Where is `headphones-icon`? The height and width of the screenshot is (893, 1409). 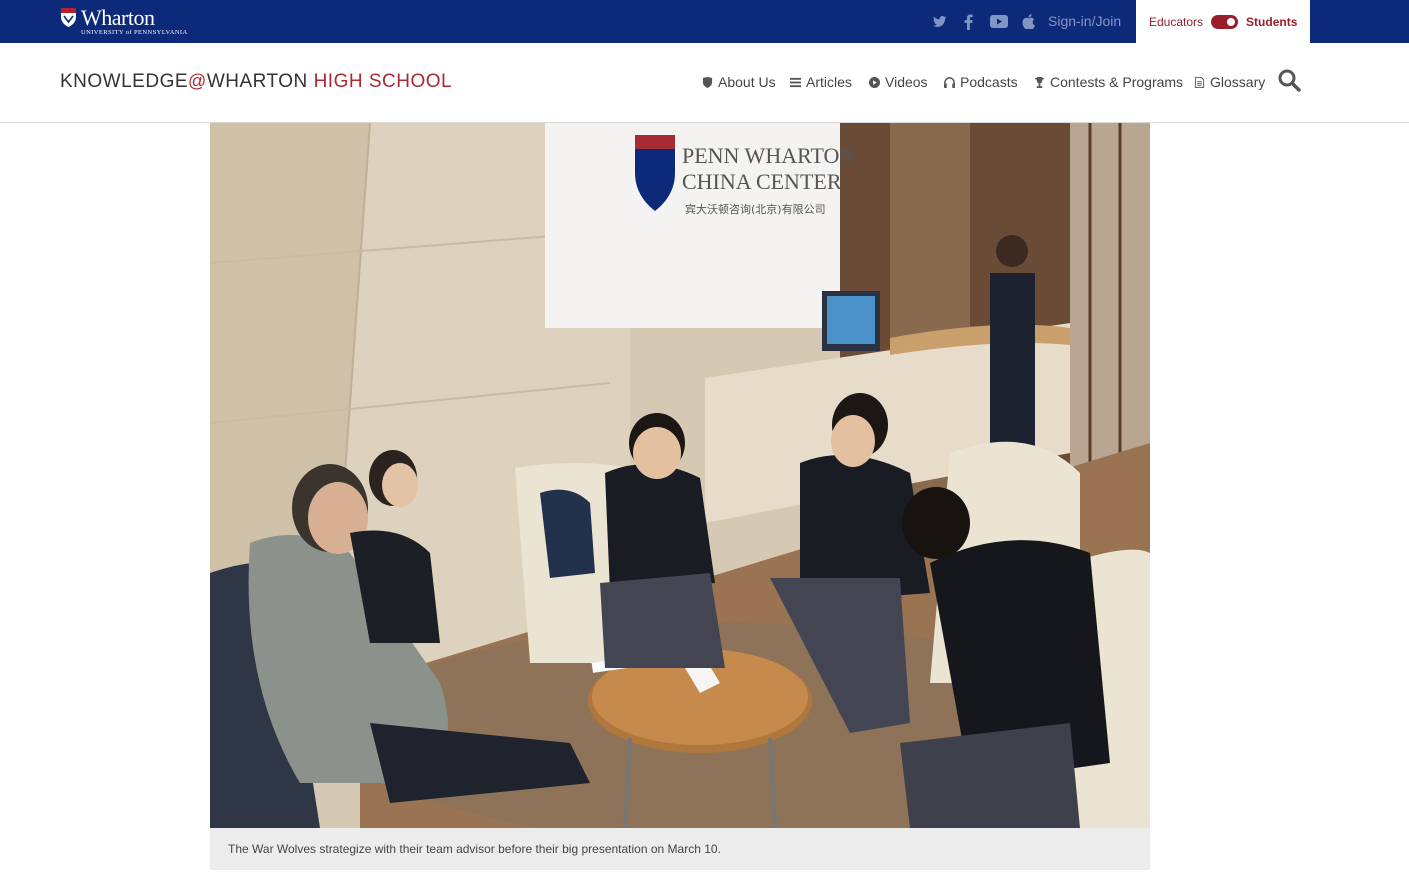 headphones-icon is located at coordinates (949, 82).